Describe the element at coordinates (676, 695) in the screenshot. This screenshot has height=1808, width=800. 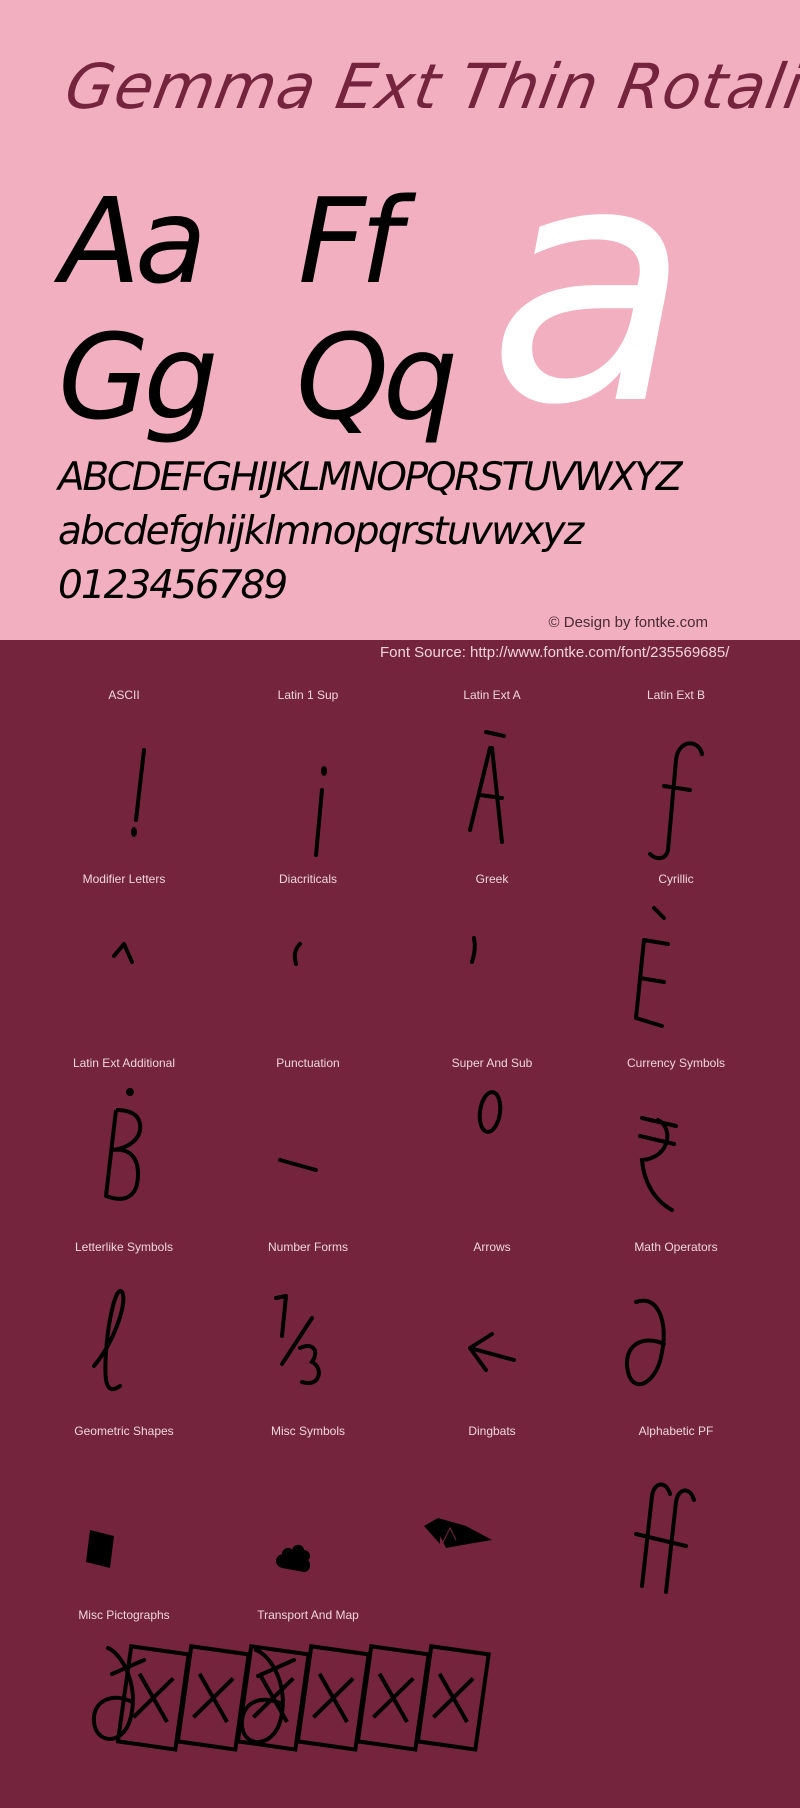
I see `block-label: Latin Ext B` at that location.